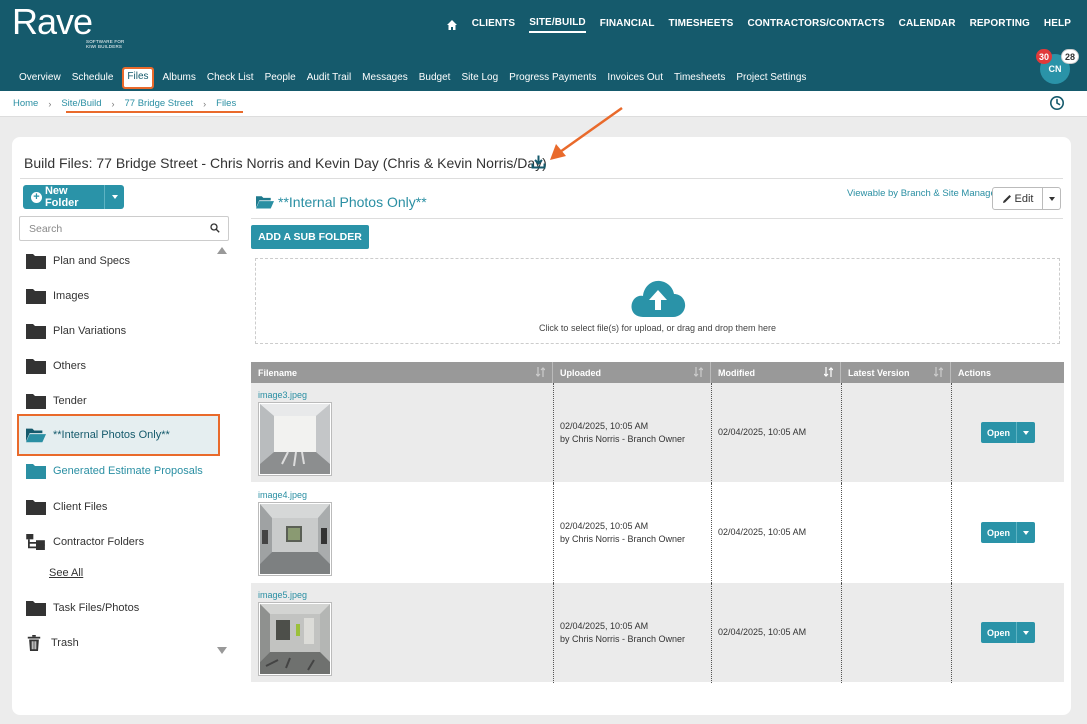 This screenshot has width=1087, height=724. Describe the element at coordinates (25, 103) in the screenshot. I see `breadcrumb-home: Home` at that location.